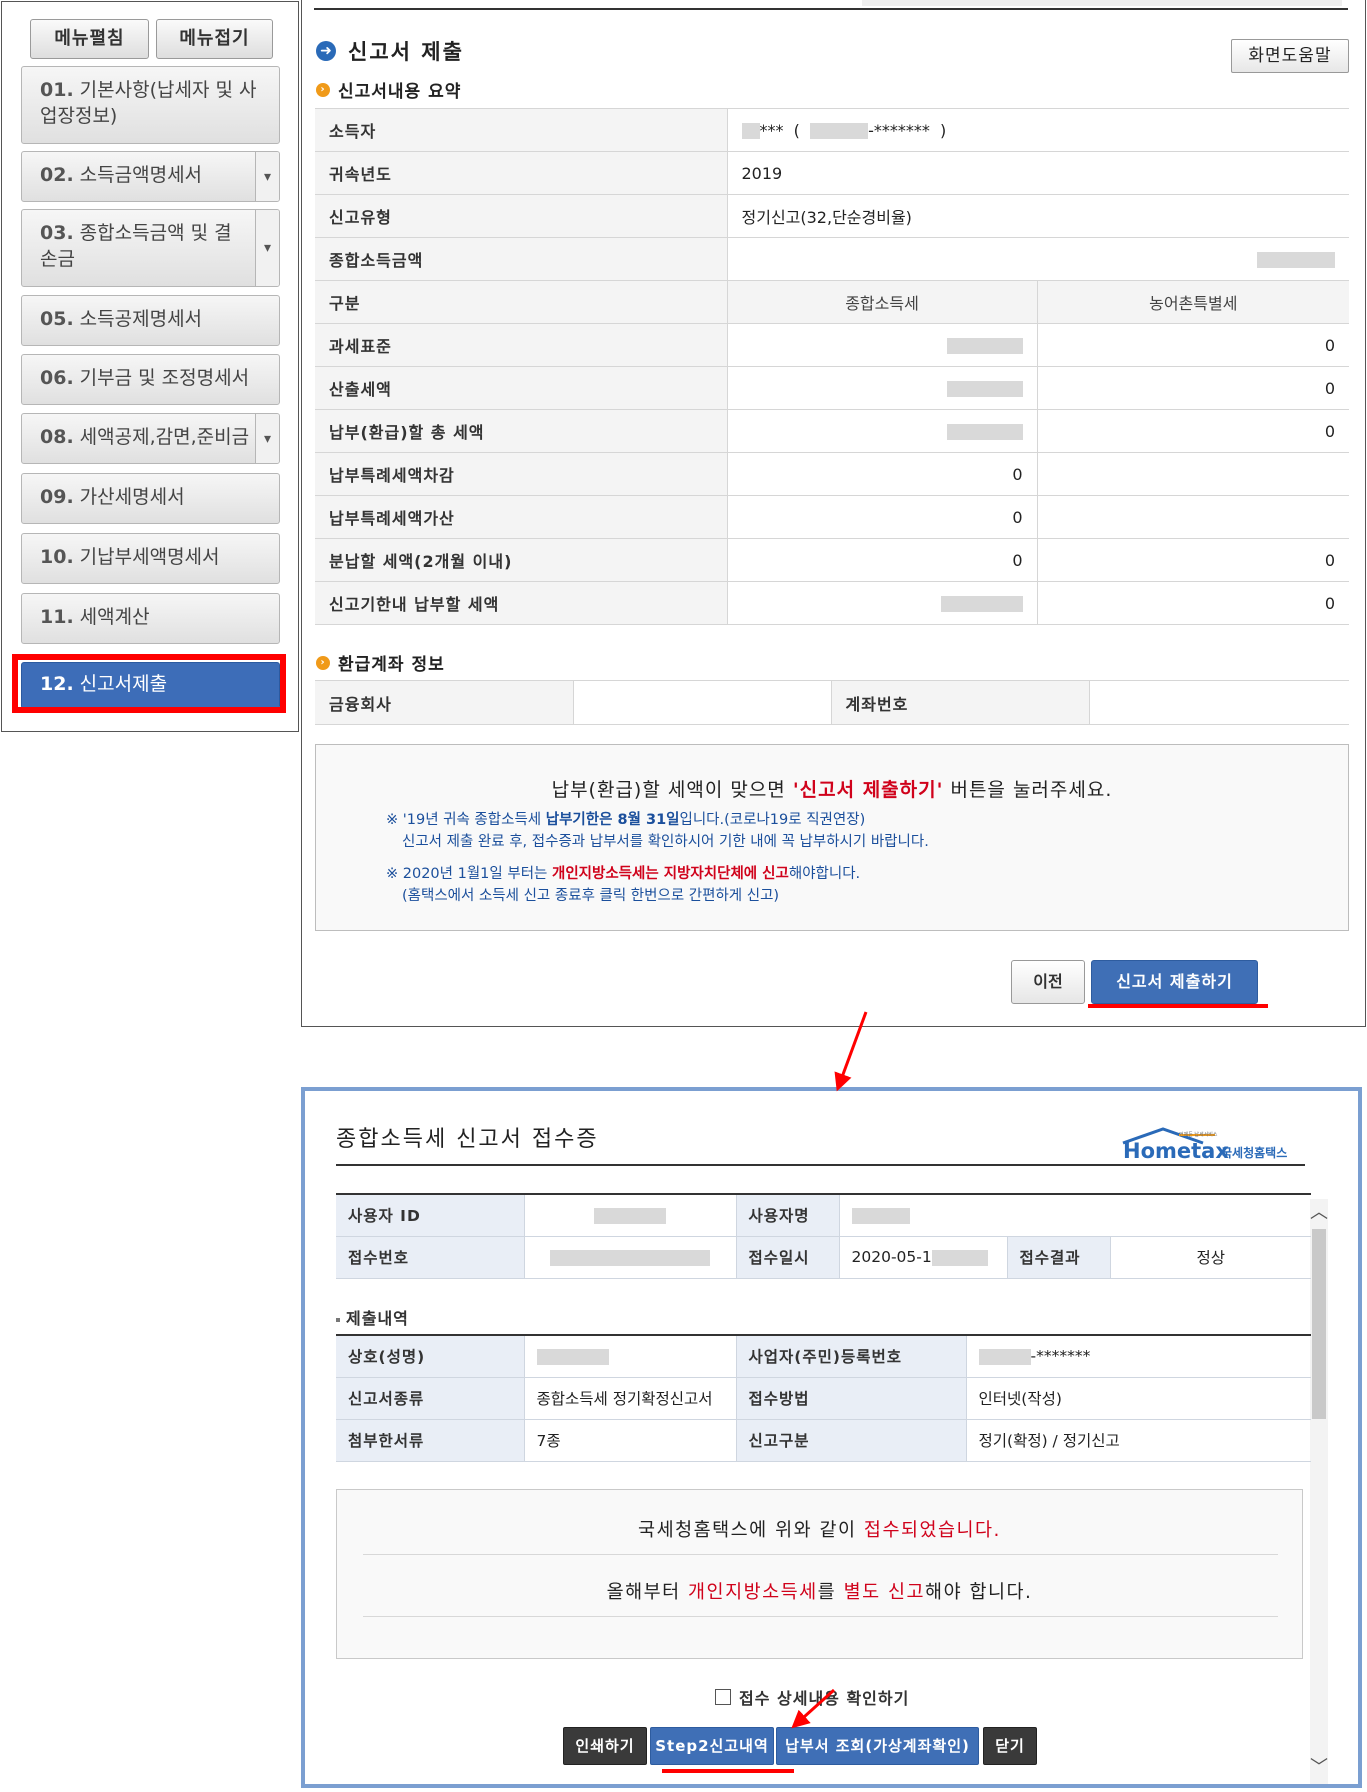 This screenshot has height=1792, width=1367. What do you see at coordinates (881, 302) in the screenshot?
I see `col-header-income-tax: 종합소득세` at bounding box center [881, 302].